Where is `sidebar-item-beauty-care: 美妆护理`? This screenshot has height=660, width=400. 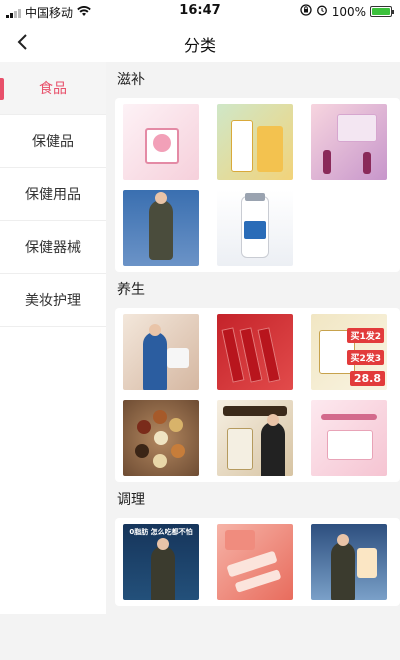
sidebar-item-beauty-care: 美妆护理 is located at coordinates (53, 300).